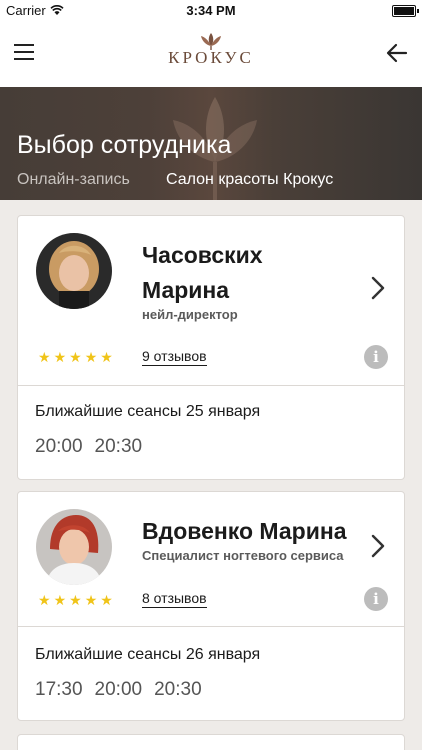 Image resolution: width=422 pixels, height=750 pixels. What do you see at coordinates (243, 555) in the screenshot?
I see `staff-role: Специалист ногтевого сервиса` at bounding box center [243, 555].